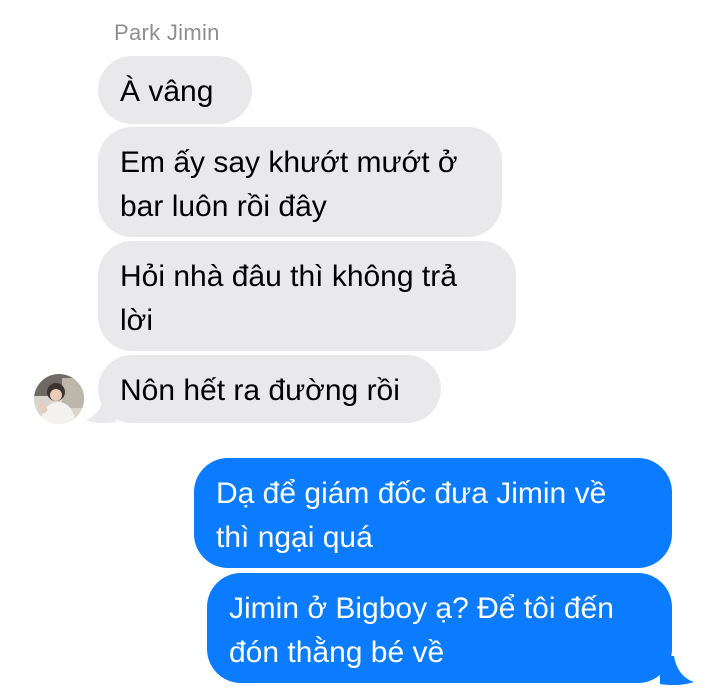 This screenshot has height=697, width=719. What do you see at coordinates (294, 537) in the screenshot?
I see `message-text: thì ngại quá` at bounding box center [294, 537].